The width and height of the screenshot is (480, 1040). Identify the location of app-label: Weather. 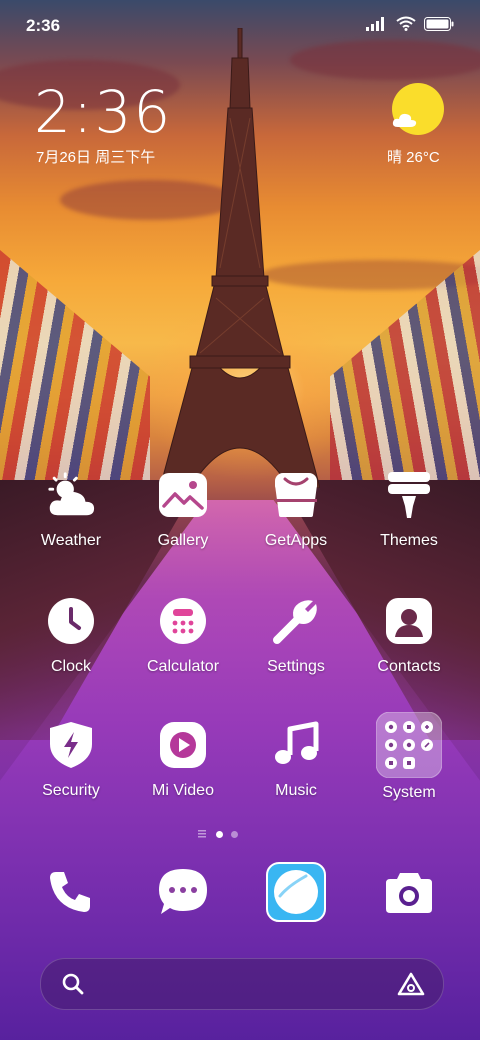
(71, 540).